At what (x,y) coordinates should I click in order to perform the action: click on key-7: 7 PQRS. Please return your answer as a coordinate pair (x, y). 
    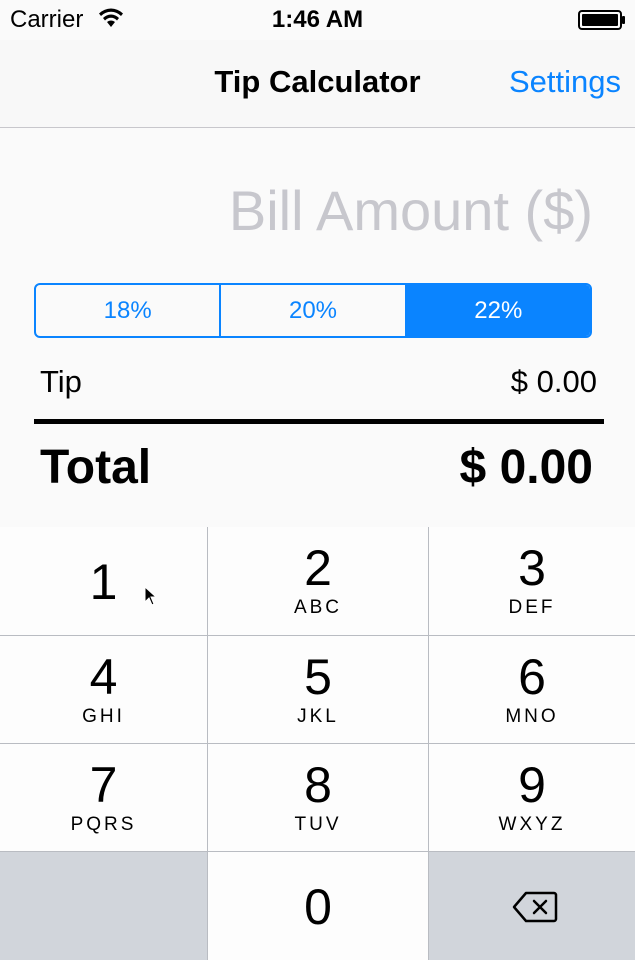
    Looking at the image, I should click on (103, 797).